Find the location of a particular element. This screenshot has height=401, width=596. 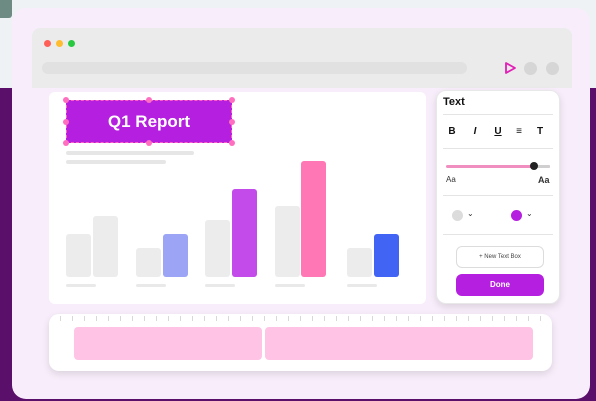

font-size-large-label: Aa is located at coordinates (544, 180).